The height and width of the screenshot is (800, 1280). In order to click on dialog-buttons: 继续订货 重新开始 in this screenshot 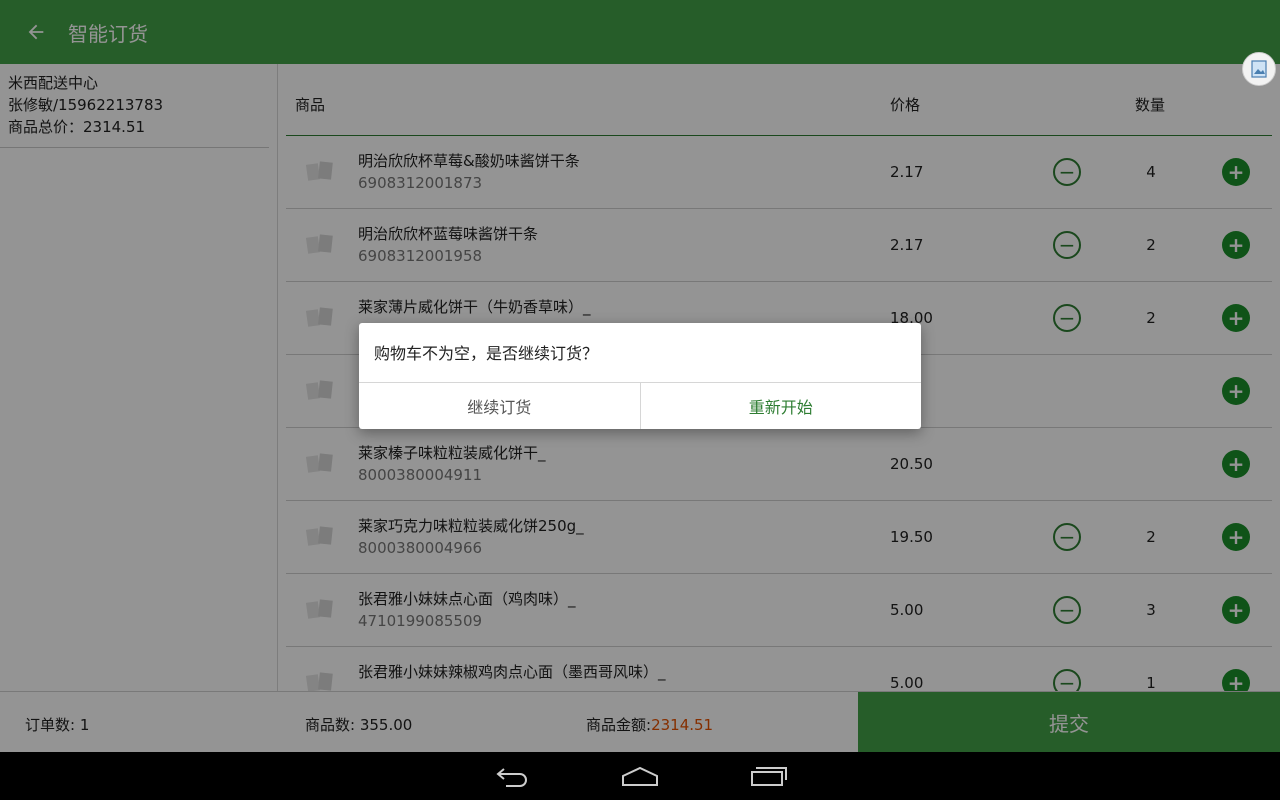, I will do `click(640, 405)`.